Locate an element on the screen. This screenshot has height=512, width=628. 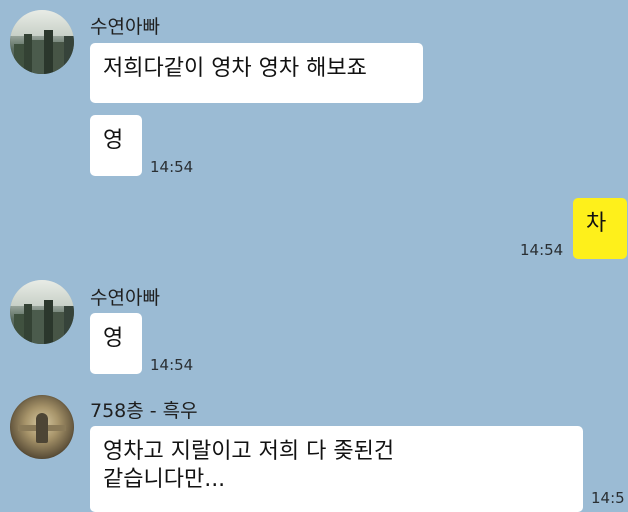
message-bubble: 저희다같이 영차 영차 해보죠 is located at coordinates (256, 73).